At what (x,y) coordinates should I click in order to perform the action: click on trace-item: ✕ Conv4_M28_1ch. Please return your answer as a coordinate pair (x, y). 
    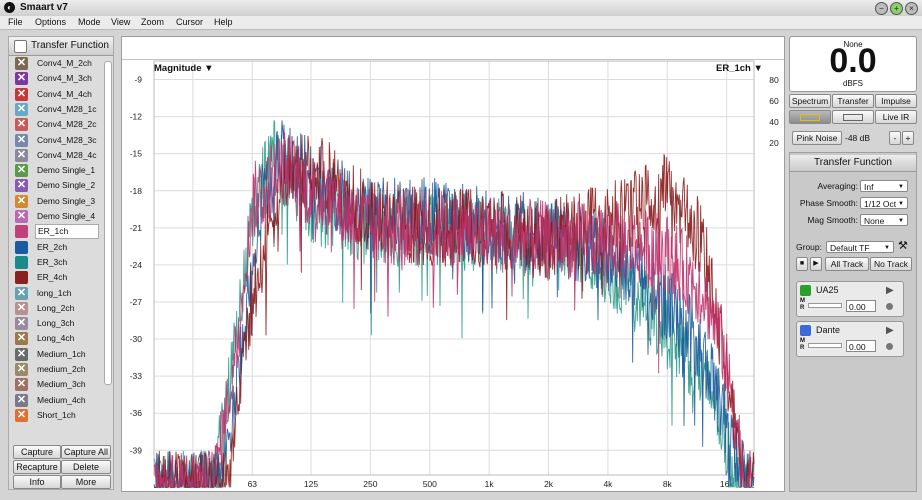
    Looking at the image, I should click on (59, 109).